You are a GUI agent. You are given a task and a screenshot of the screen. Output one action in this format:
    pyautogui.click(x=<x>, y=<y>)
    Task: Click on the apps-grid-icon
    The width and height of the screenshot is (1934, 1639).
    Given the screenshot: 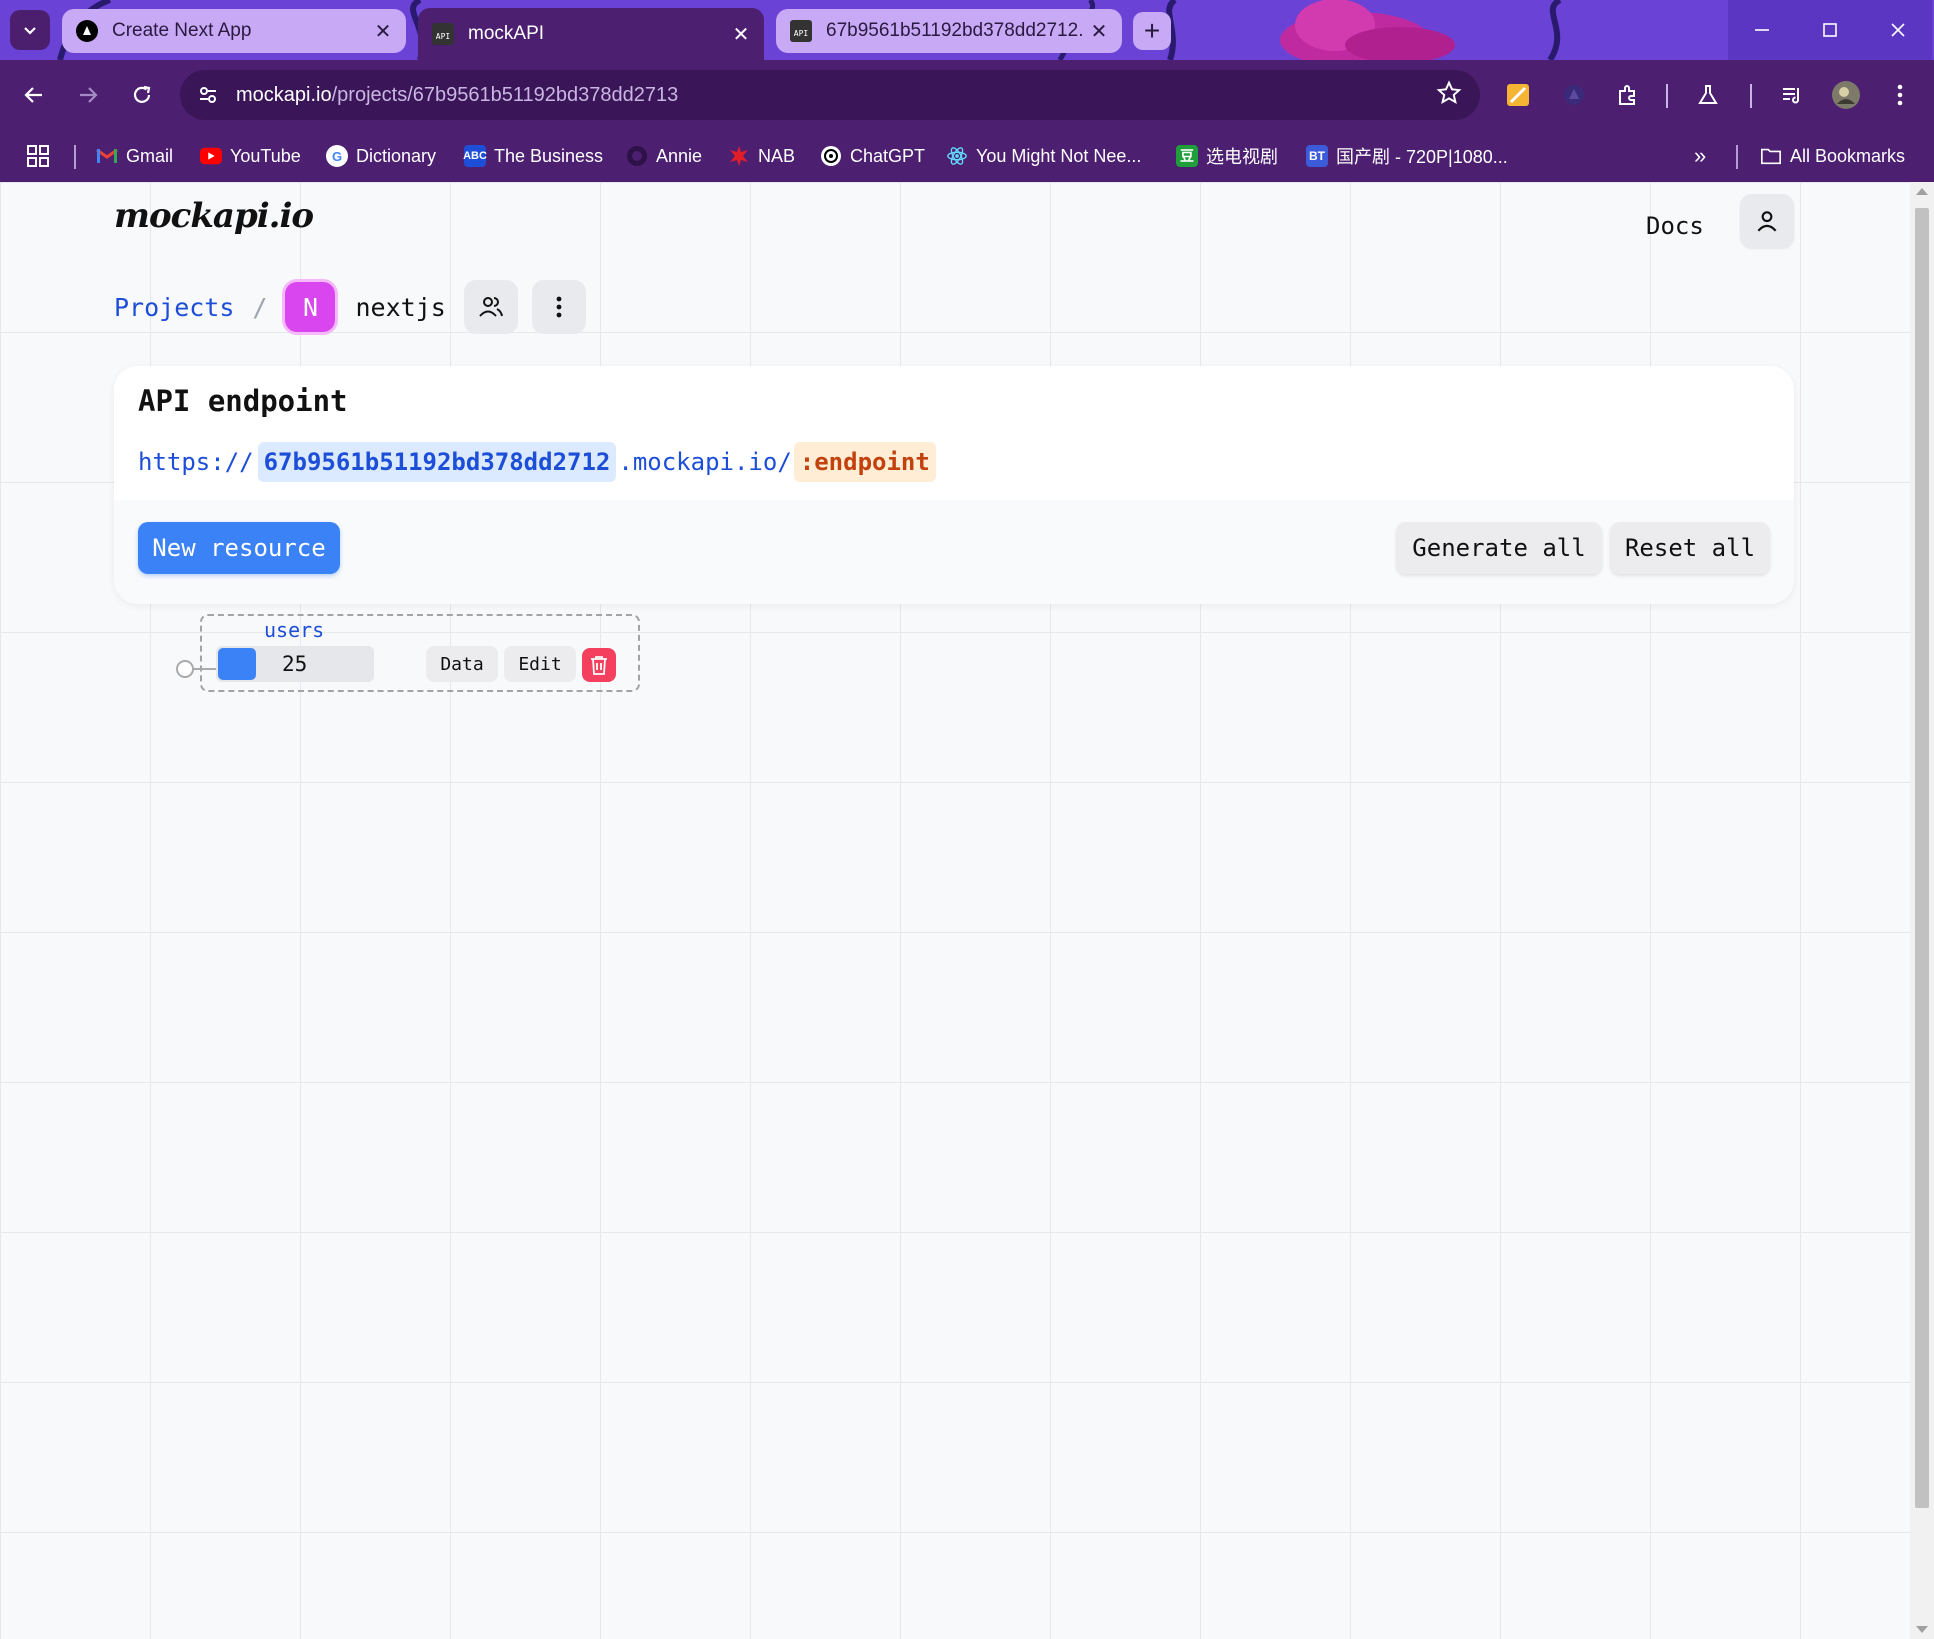 What is the action you would take?
    pyautogui.click(x=38, y=156)
    